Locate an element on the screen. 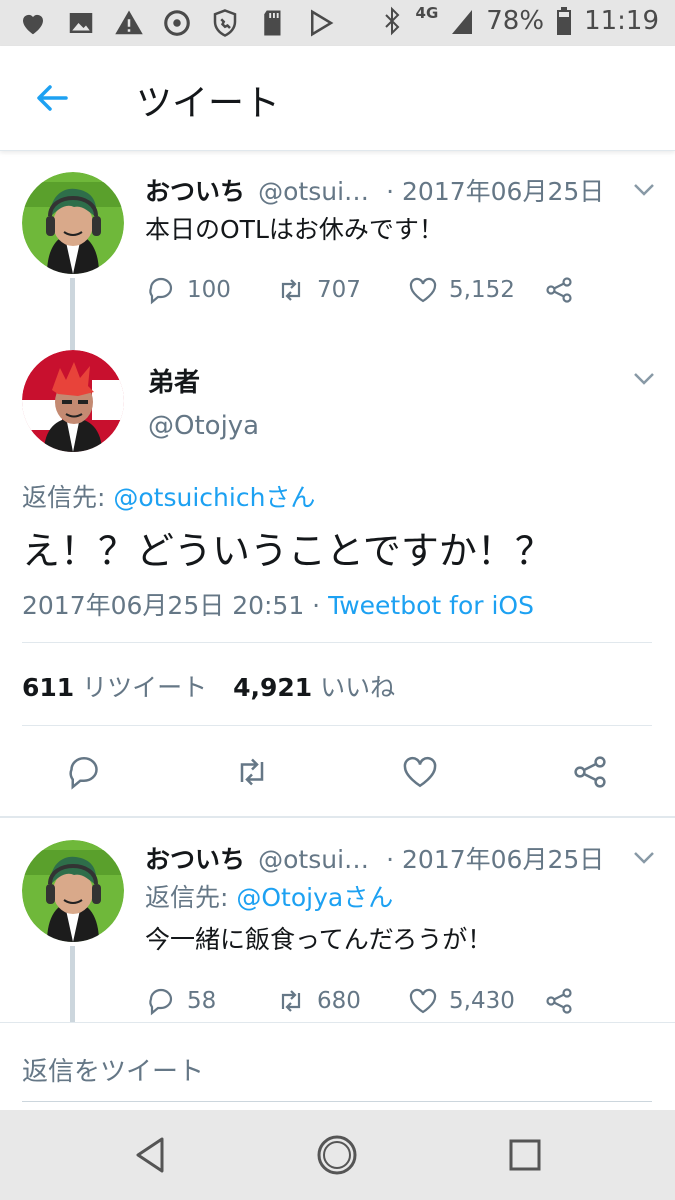 The width and height of the screenshot is (675, 1200). shield-phone-icon is located at coordinates (225, 23).